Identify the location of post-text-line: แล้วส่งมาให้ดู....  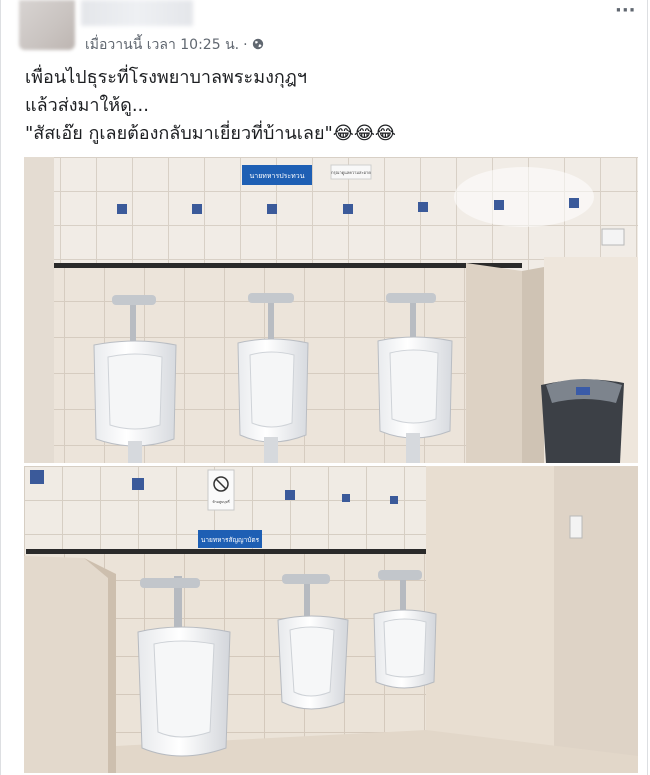
(87, 105).